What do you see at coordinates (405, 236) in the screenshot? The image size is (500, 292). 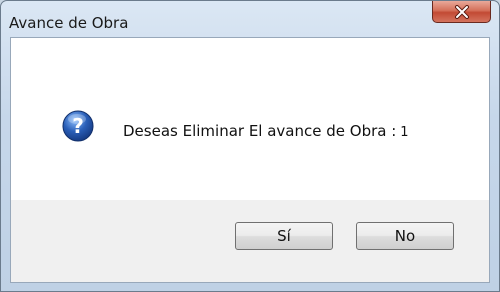 I see `no-button: No` at bounding box center [405, 236].